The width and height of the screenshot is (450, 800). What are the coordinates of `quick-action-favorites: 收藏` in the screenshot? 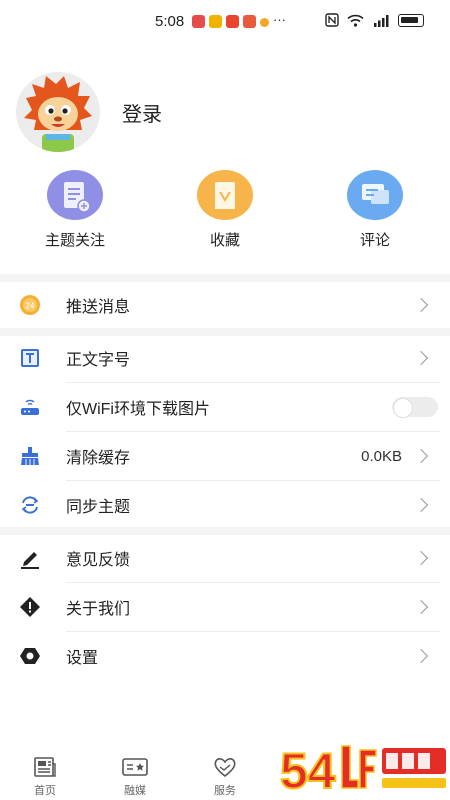 It's located at (225, 210).